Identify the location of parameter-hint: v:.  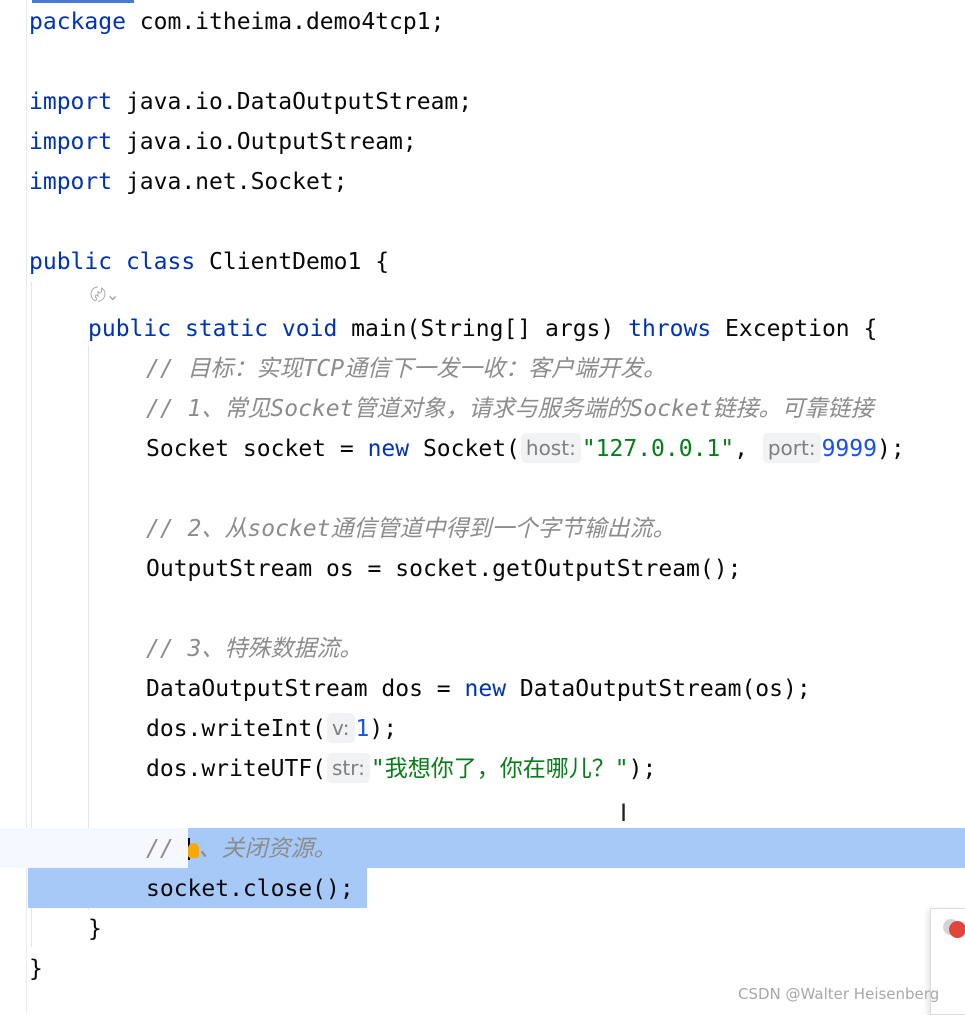
(341, 728).